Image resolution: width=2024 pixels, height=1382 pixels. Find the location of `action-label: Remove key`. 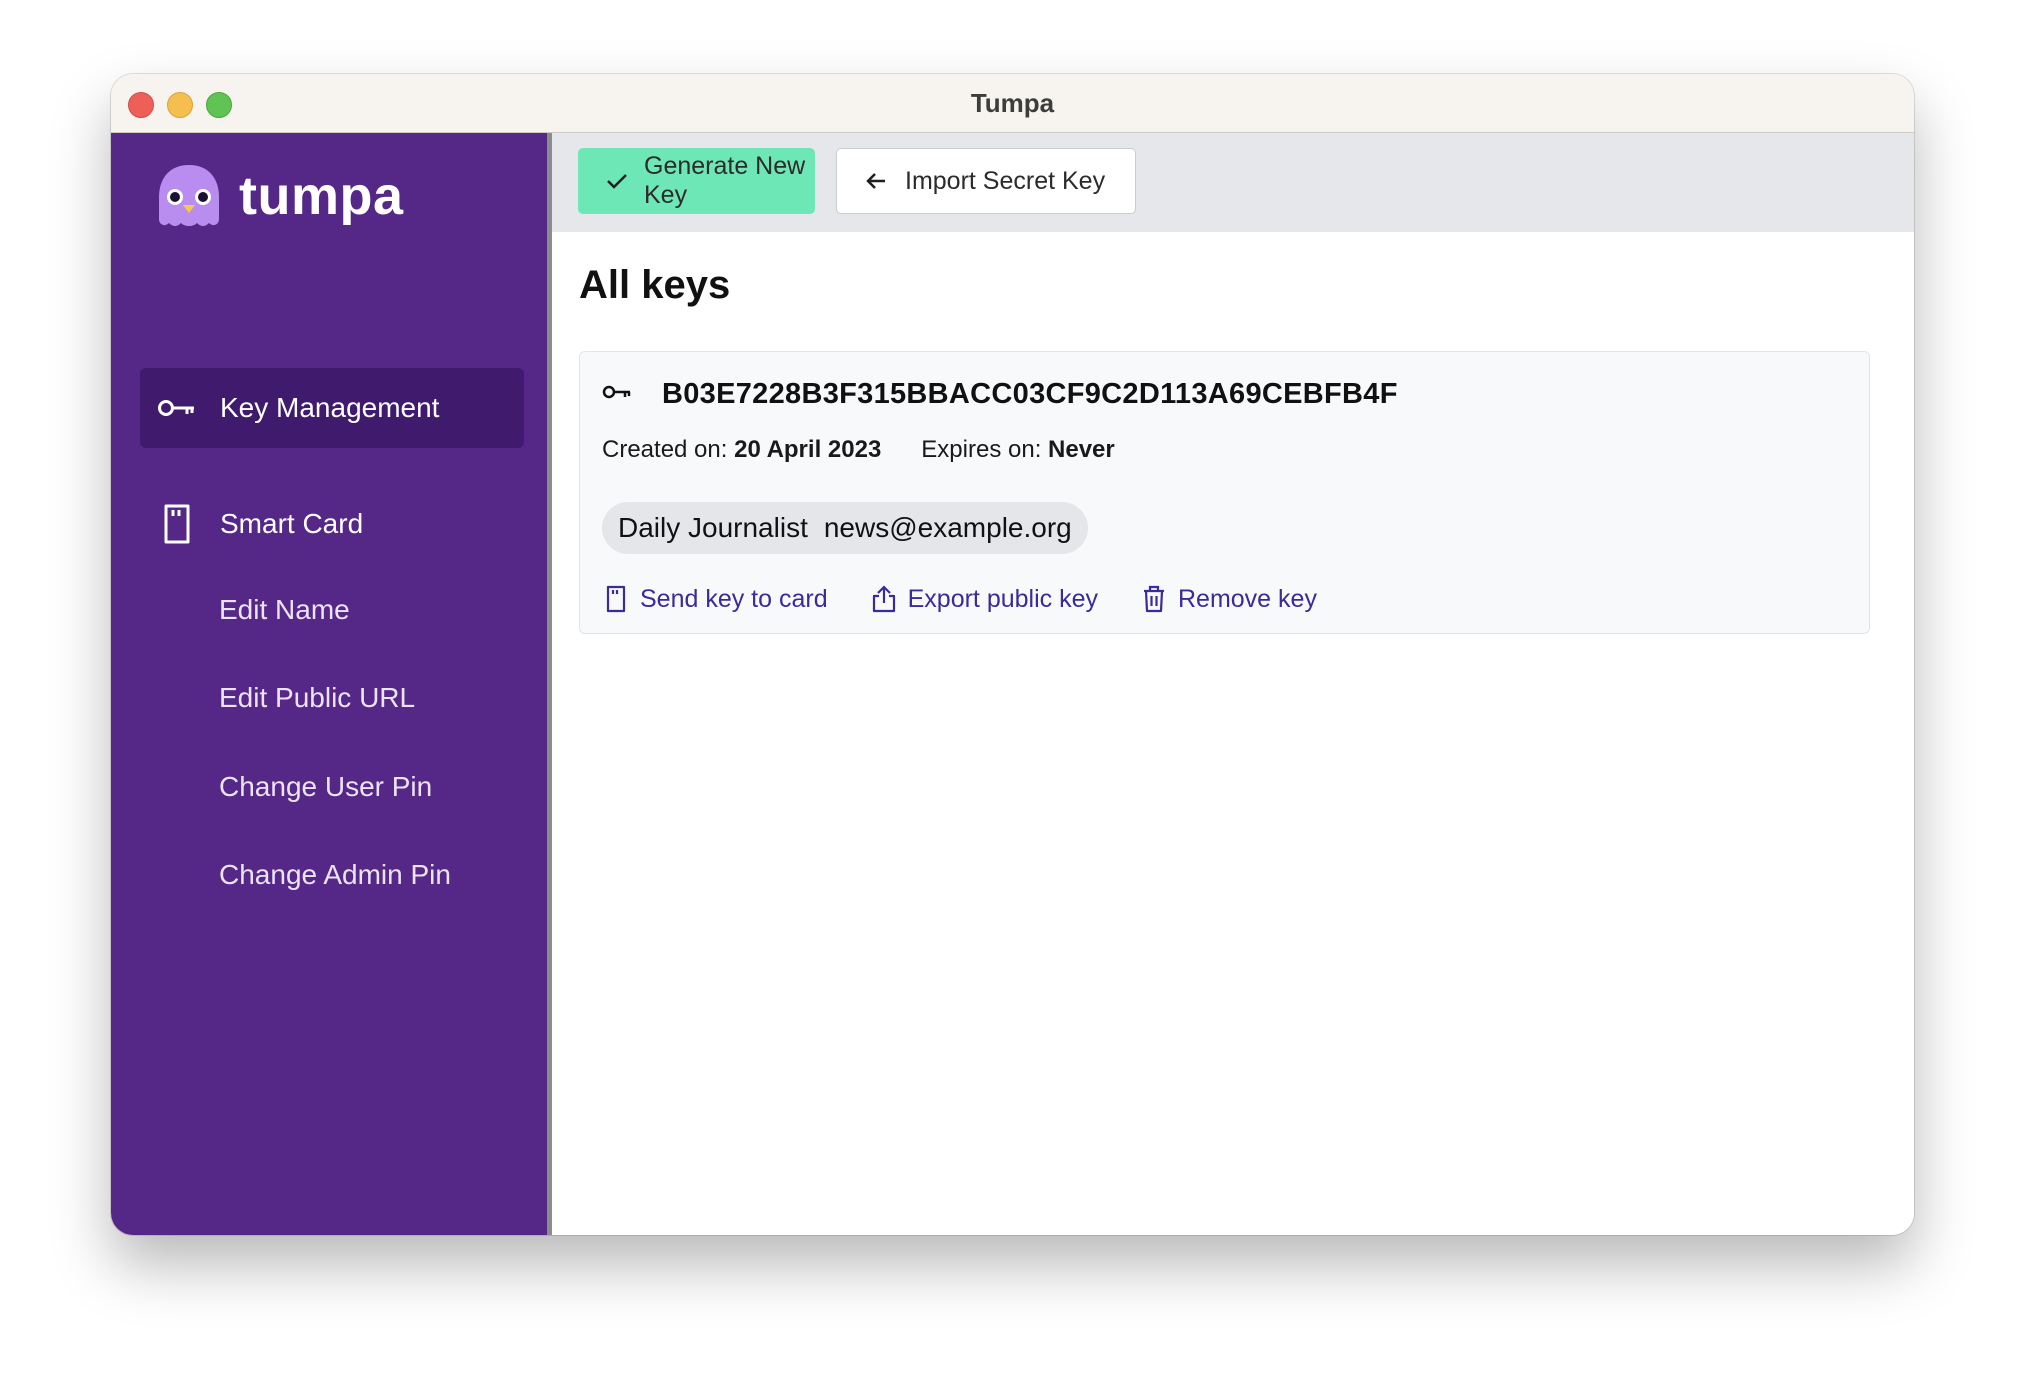

action-label: Remove key is located at coordinates (1247, 598).